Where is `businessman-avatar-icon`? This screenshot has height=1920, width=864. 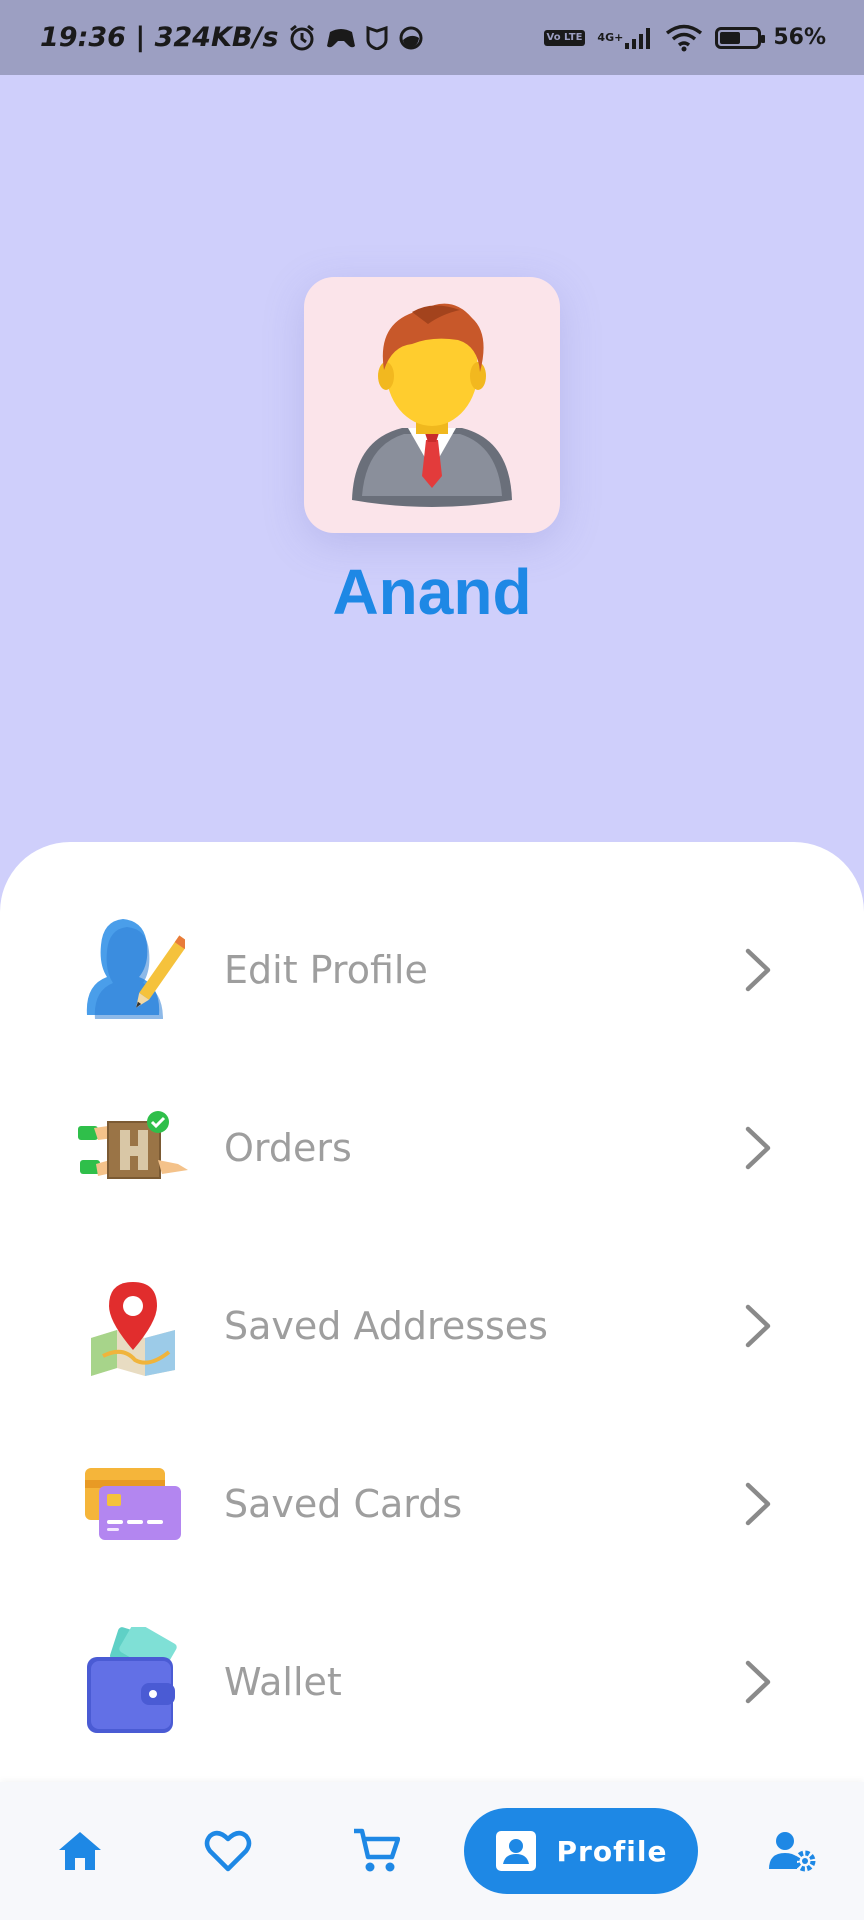 businessman-avatar-icon is located at coordinates (432, 405).